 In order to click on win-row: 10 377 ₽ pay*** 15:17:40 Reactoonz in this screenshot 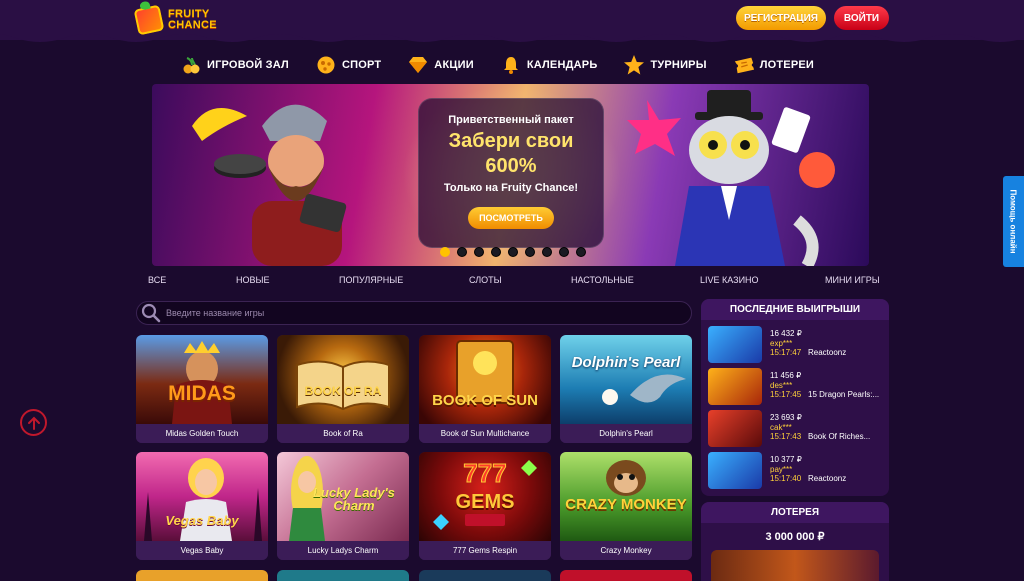, I will do `click(796, 471)`.